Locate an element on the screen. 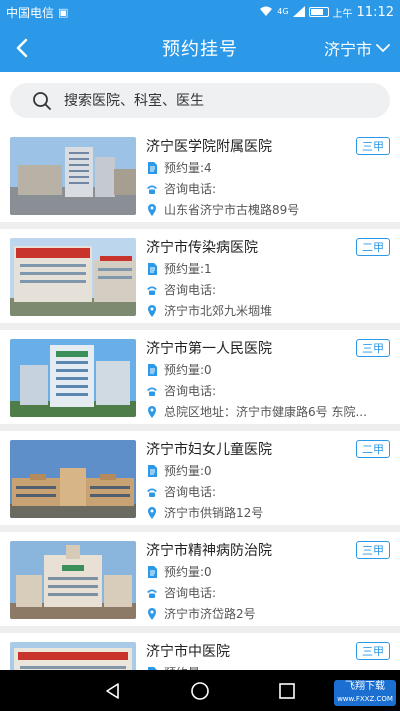 Image resolution: width=400 pixels, height=711 pixels. address-row: 济宁市北郊九米堌堆 is located at coordinates (209, 310).